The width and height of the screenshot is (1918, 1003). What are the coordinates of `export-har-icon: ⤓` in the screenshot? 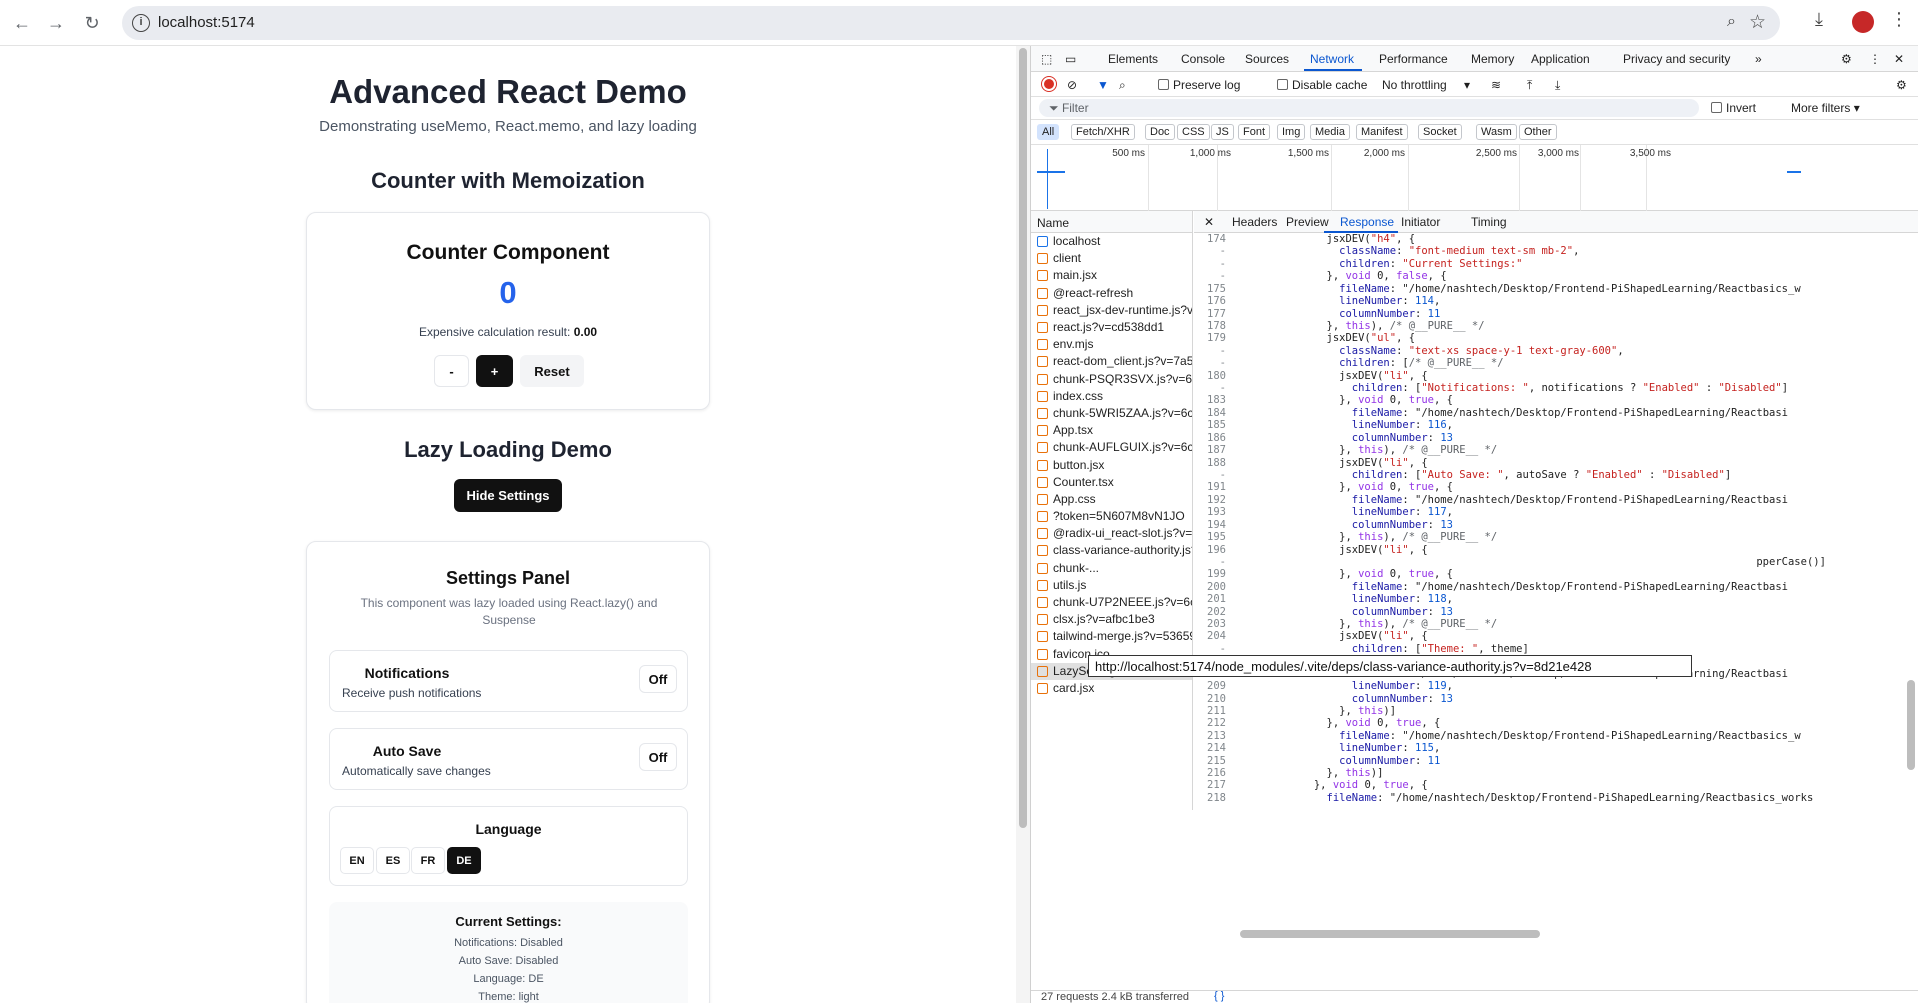 It's located at (1557, 85).